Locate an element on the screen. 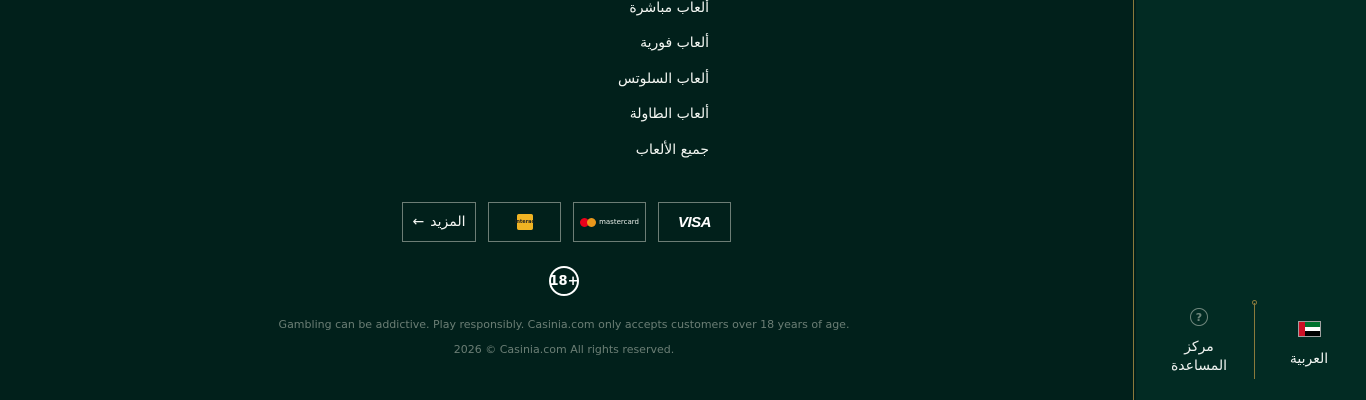  link-slots-games: ألعاب السلوتس is located at coordinates (663, 79).